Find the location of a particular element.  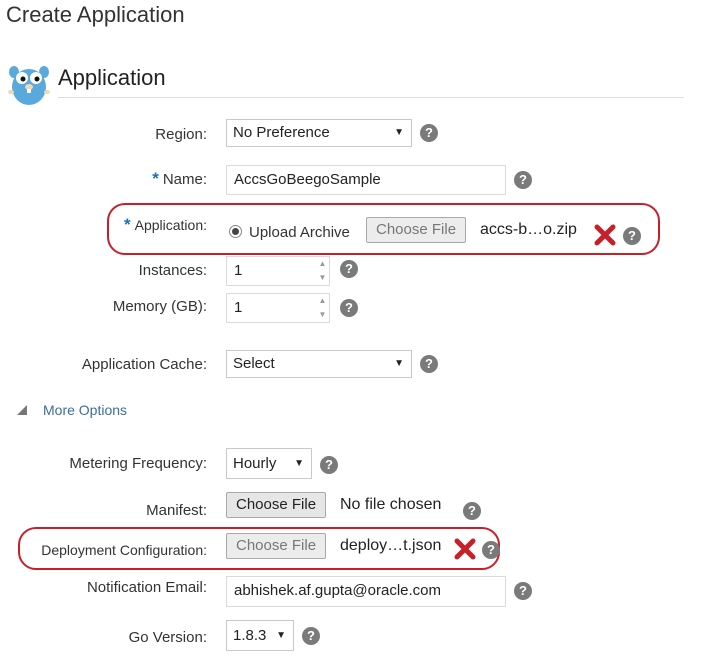

application-choose-file-button: Choose File is located at coordinates (416, 230).